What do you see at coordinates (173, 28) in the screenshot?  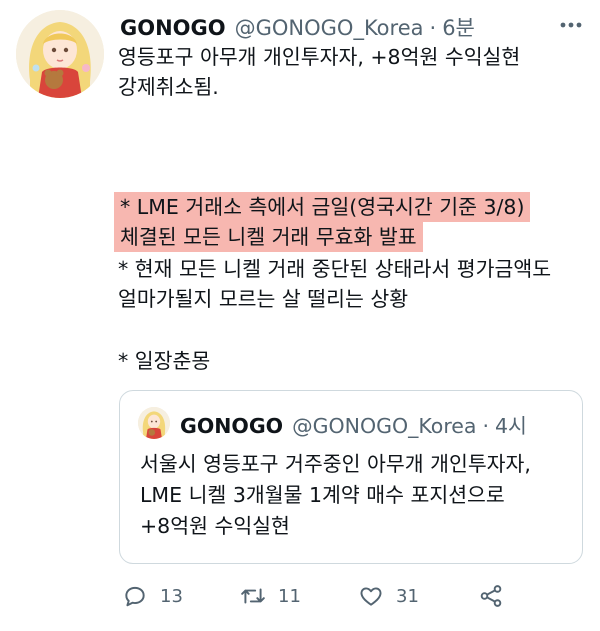 I see `display-name: GONOGO` at bounding box center [173, 28].